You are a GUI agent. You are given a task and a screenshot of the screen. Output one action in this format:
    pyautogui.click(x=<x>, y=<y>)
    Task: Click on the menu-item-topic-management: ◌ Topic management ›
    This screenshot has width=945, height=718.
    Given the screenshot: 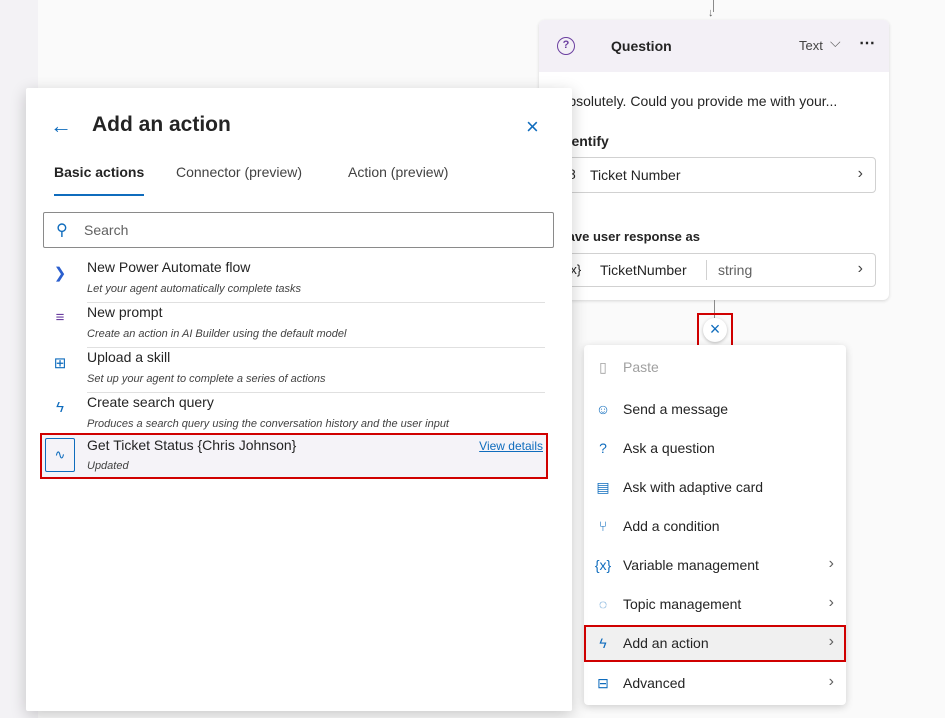 What is the action you would take?
    pyautogui.click(x=715, y=604)
    